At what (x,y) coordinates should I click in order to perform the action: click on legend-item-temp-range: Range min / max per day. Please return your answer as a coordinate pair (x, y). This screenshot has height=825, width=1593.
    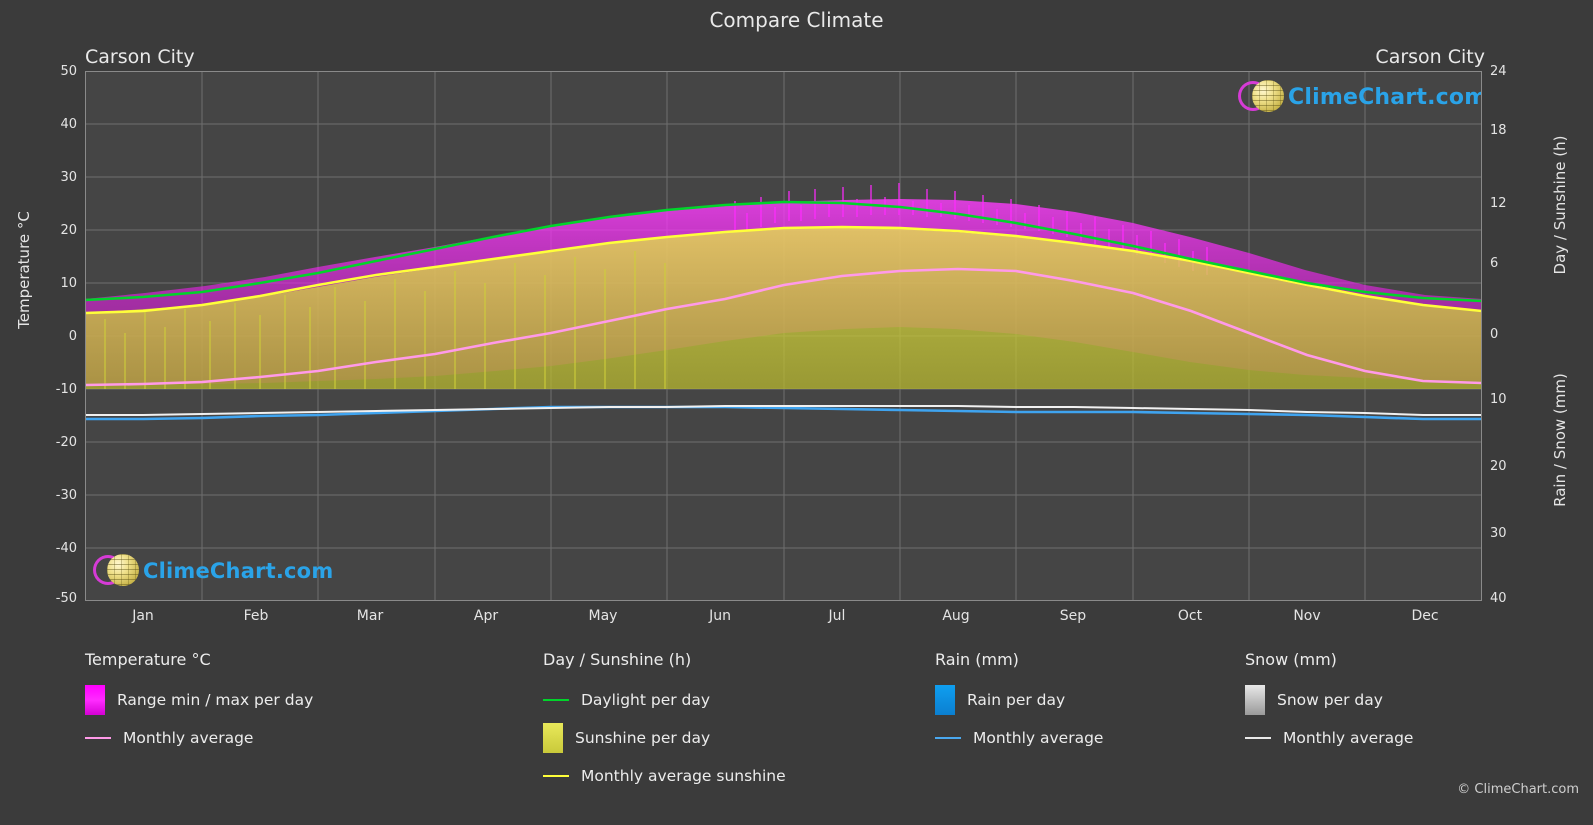
    Looking at the image, I should click on (300, 700).